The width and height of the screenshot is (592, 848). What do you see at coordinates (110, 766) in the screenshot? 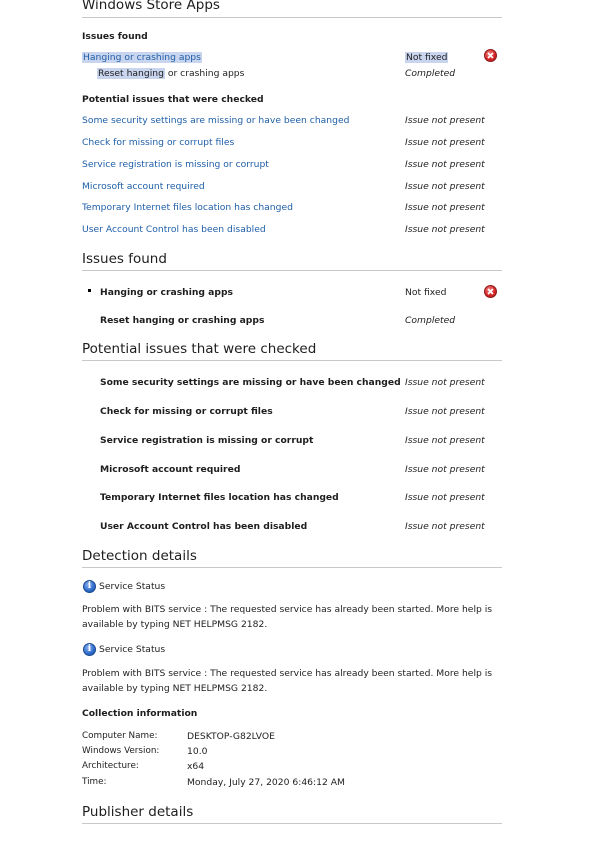
I see `collection-row-label: Architecture:` at bounding box center [110, 766].